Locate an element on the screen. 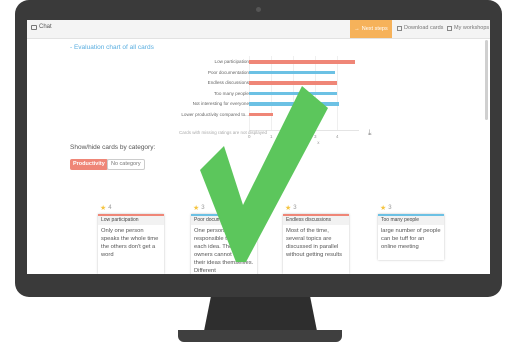 The width and height of the screenshot is (519, 348). bar-category-label: Endless discussions is located at coordinates (228, 82).